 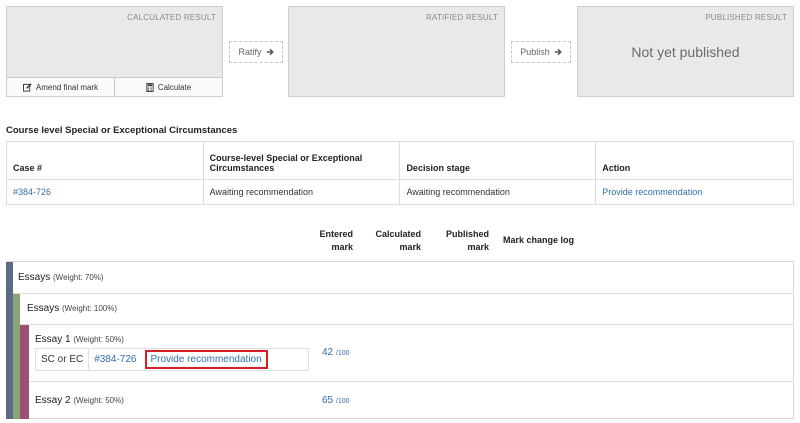 I want to click on case-link: #384-726, so click(x=32, y=192).